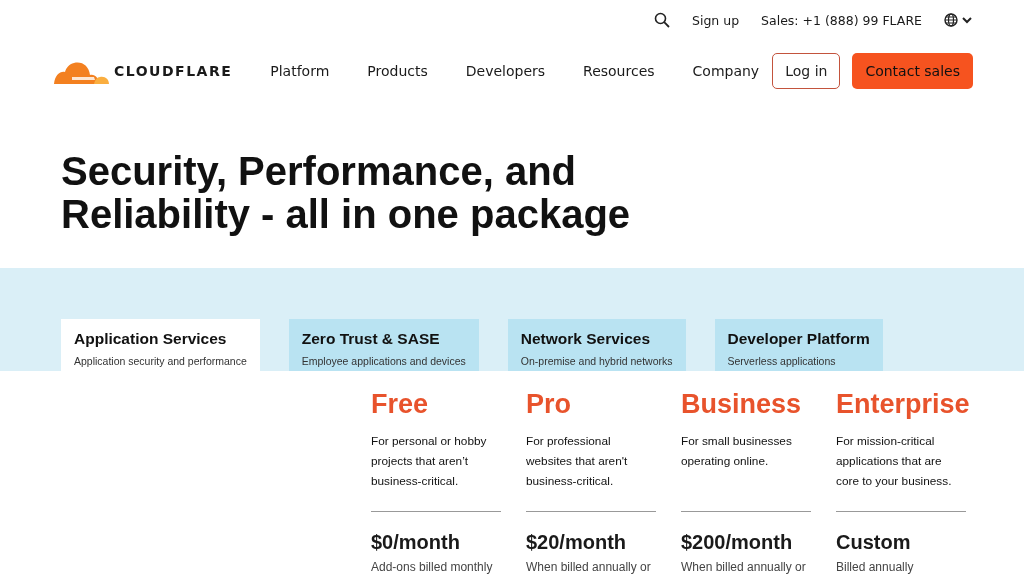  What do you see at coordinates (429, 461) in the screenshot?
I see `plan-description: For personal or hobby projects that aren’t business-critical.` at bounding box center [429, 461].